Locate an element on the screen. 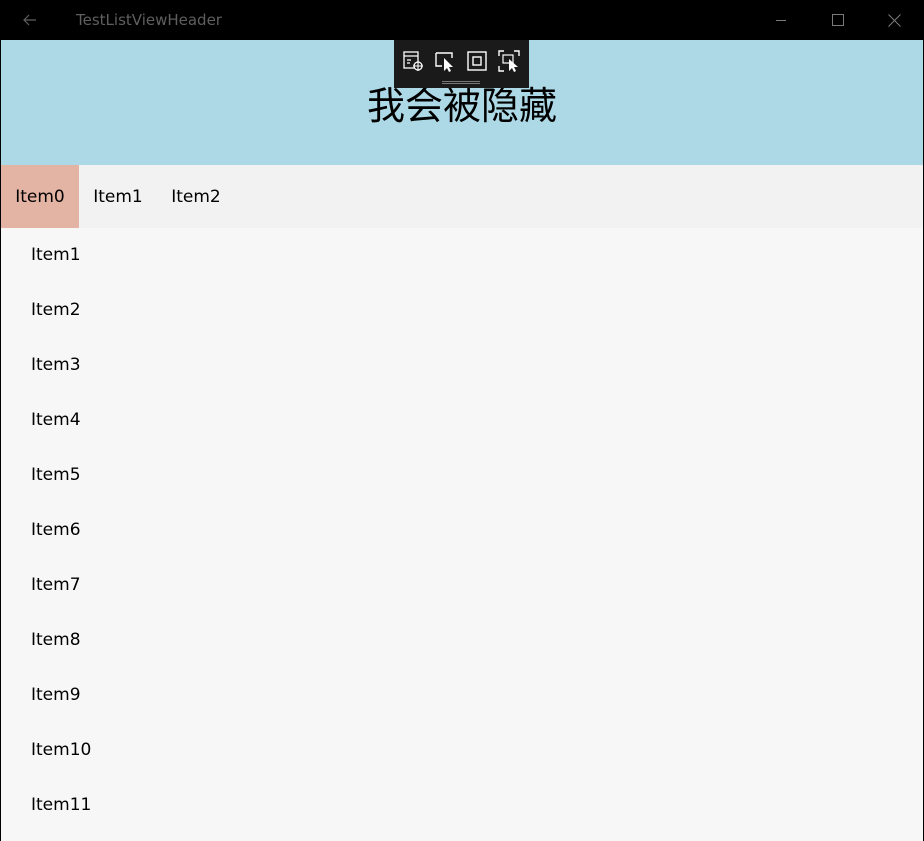 This screenshot has width=924, height=841. list-item: Item2 is located at coordinates (462, 310).